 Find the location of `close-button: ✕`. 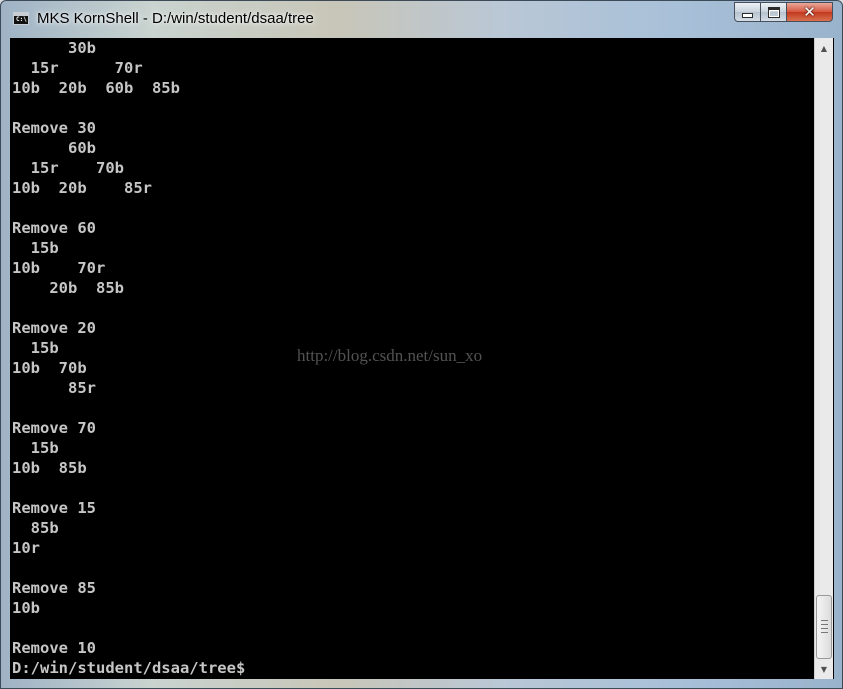

close-button: ✕ is located at coordinates (810, 12).